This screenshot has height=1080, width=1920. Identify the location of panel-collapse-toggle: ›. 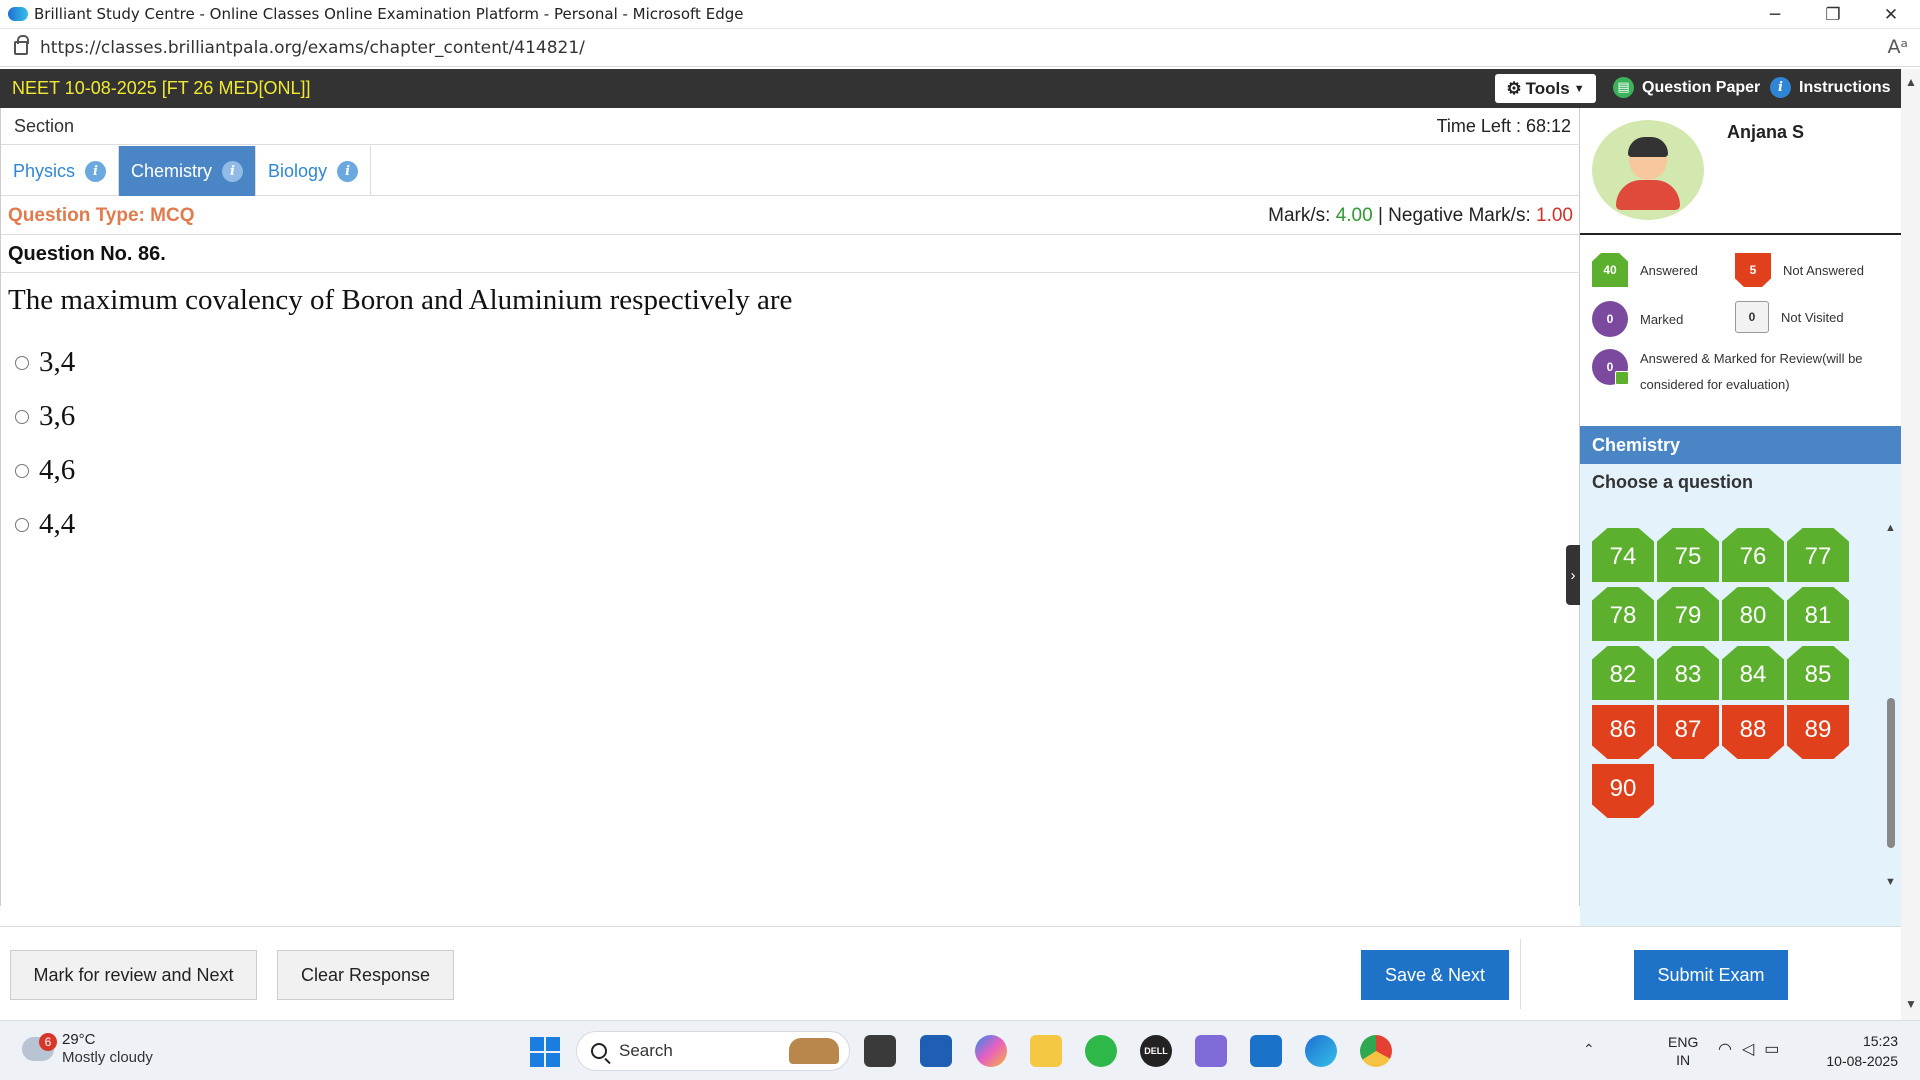
(1573, 575).